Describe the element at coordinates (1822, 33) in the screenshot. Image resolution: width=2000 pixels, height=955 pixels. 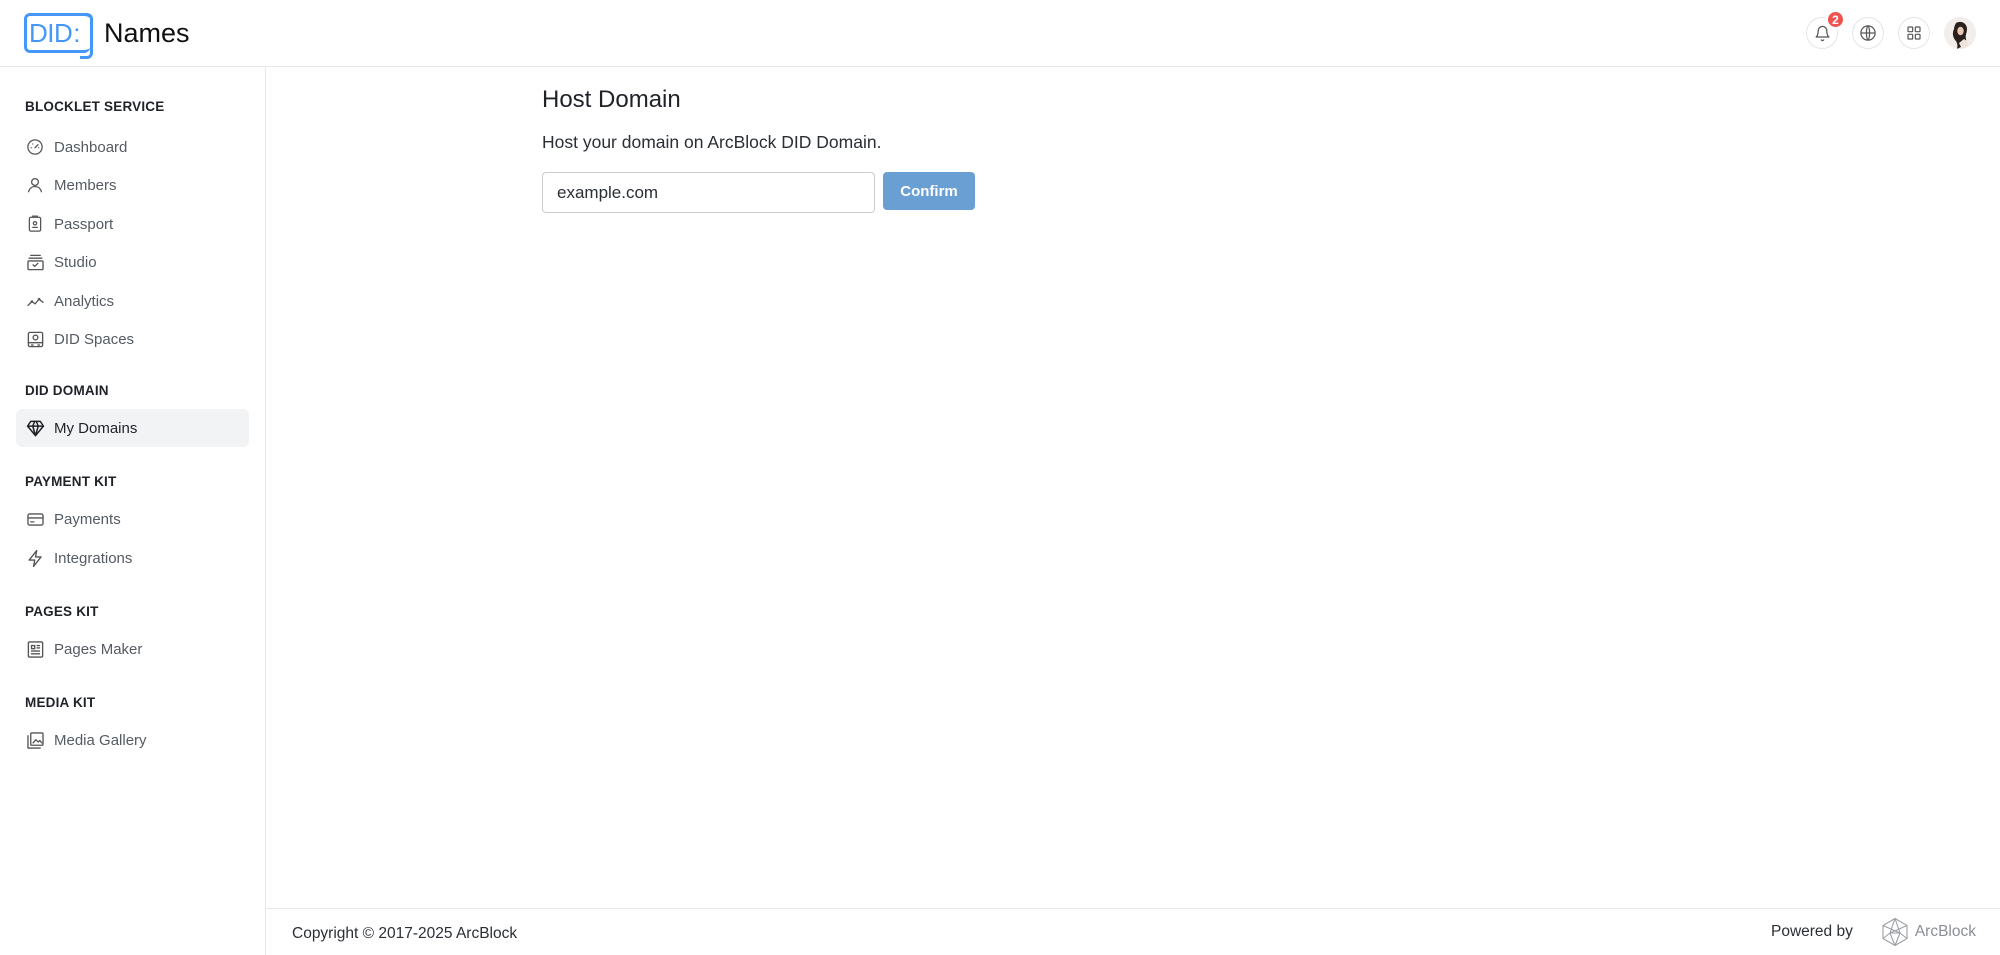
I see `bell-icon` at that location.